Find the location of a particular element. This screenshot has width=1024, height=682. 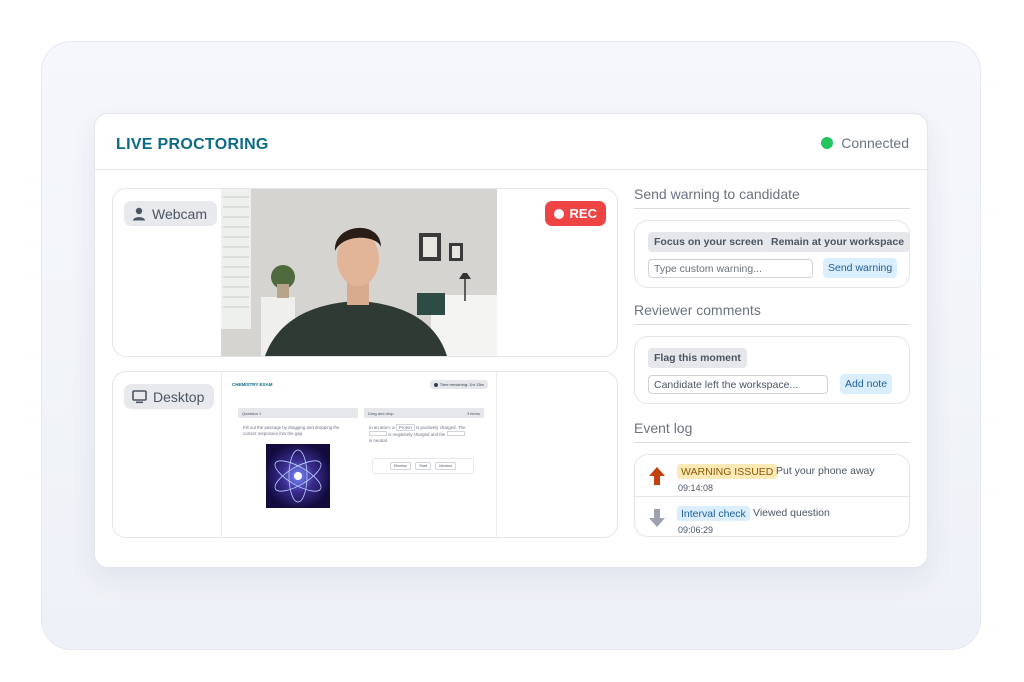

exam-title: CHEMISTRY EXAM is located at coordinates (252, 384).